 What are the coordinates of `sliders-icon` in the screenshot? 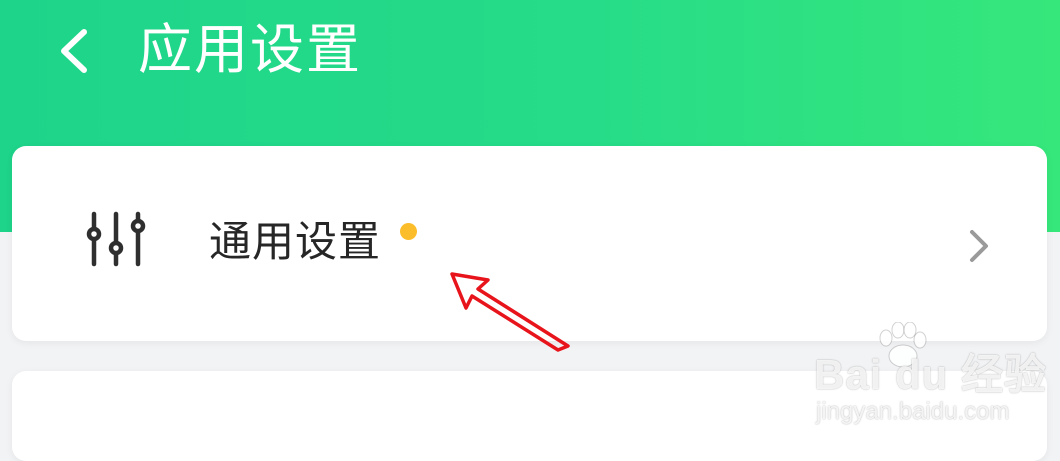 It's located at (117, 239).